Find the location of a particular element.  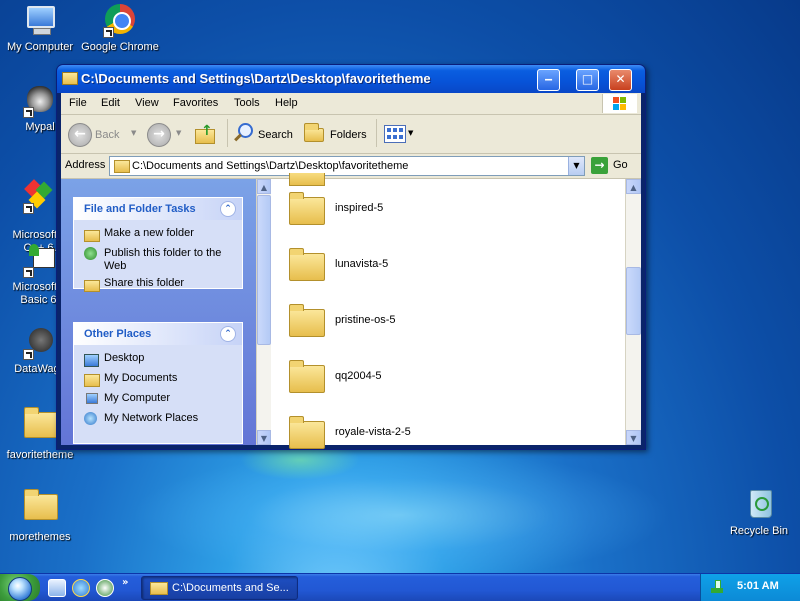

folder-name: pristine-os-5 is located at coordinates (365, 320).